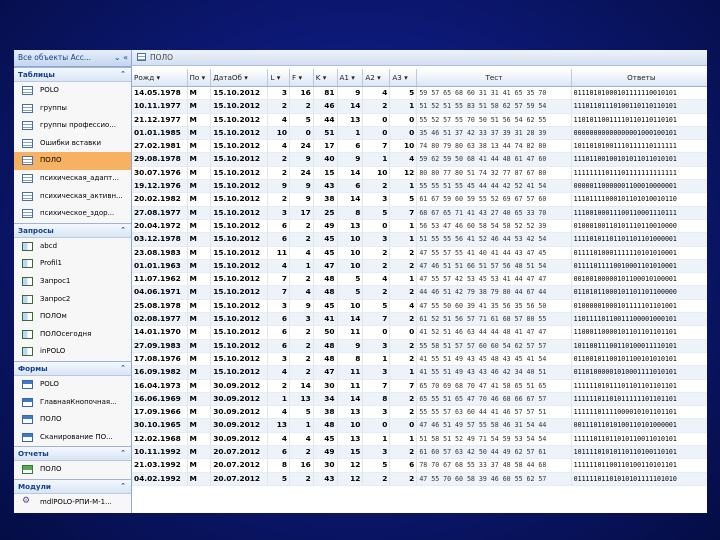 The width and height of the screenshot is (720, 540). What do you see at coordinates (160, 93) in the screenshot?
I see `table-cell: 14.05.1978` at bounding box center [160, 93].